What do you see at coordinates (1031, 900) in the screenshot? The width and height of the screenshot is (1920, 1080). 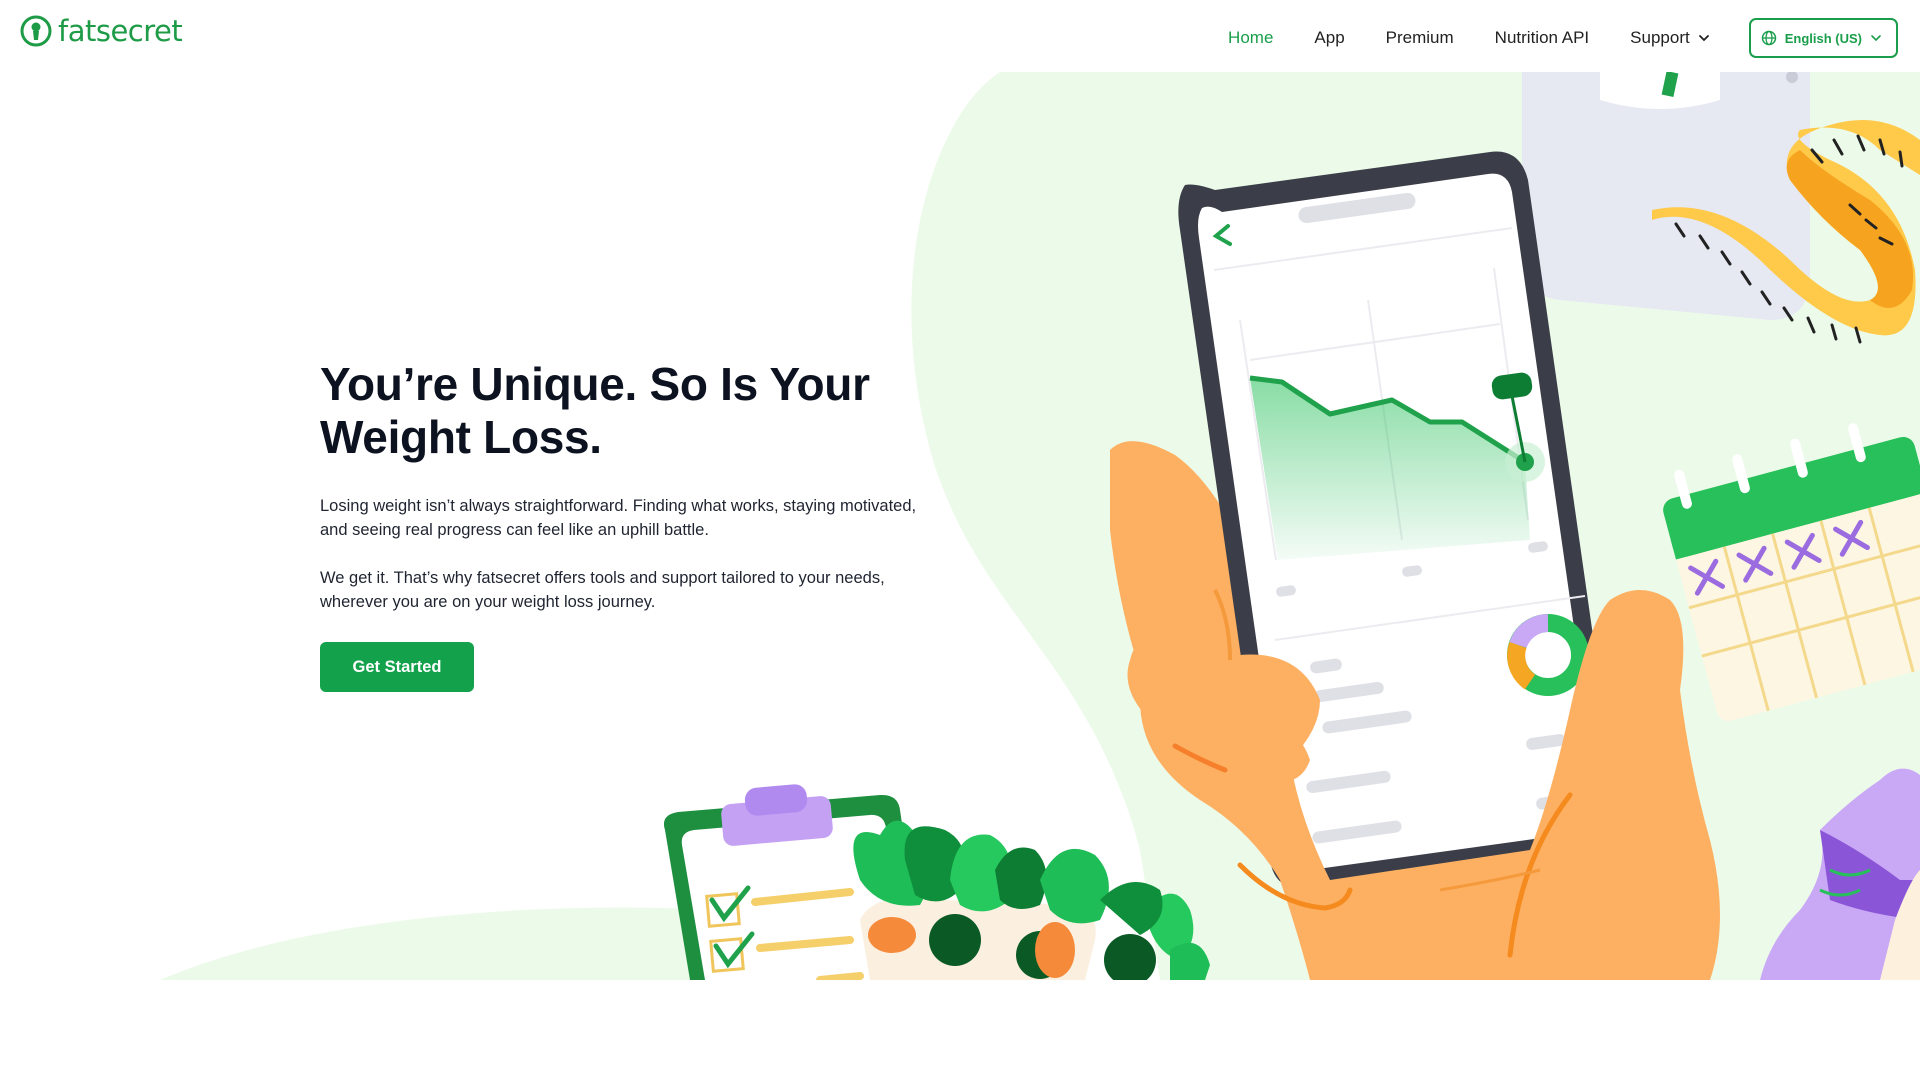 I see `salad-bowl-illustration` at bounding box center [1031, 900].